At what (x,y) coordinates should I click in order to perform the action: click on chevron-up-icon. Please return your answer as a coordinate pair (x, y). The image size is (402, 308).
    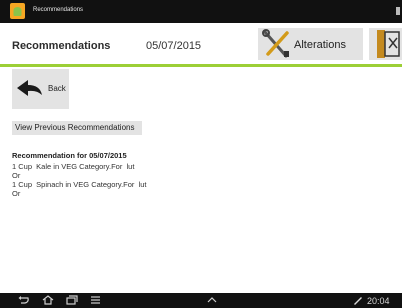
    Looking at the image, I should click on (212, 300).